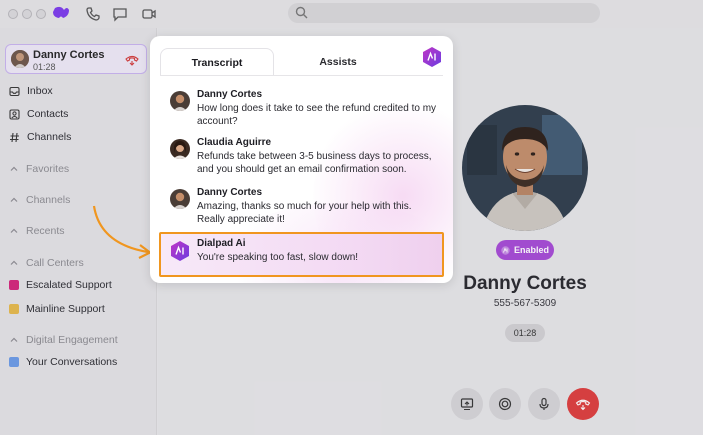 Image resolution: width=703 pixels, height=435 pixels. What do you see at coordinates (14, 362) in the screenshot?
I see `conversation-color-swatch` at bounding box center [14, 362].